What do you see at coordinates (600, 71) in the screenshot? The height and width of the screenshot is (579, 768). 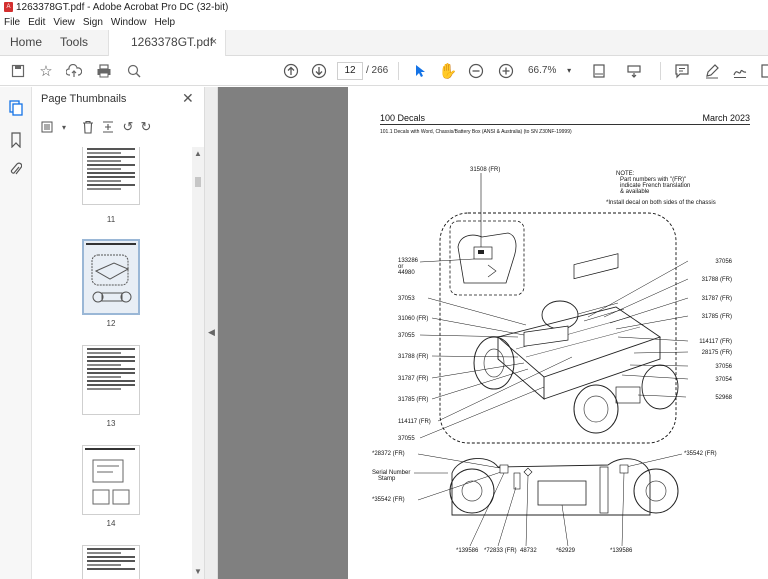 I see `fit-page-icon` at bounding box center [600, 71].